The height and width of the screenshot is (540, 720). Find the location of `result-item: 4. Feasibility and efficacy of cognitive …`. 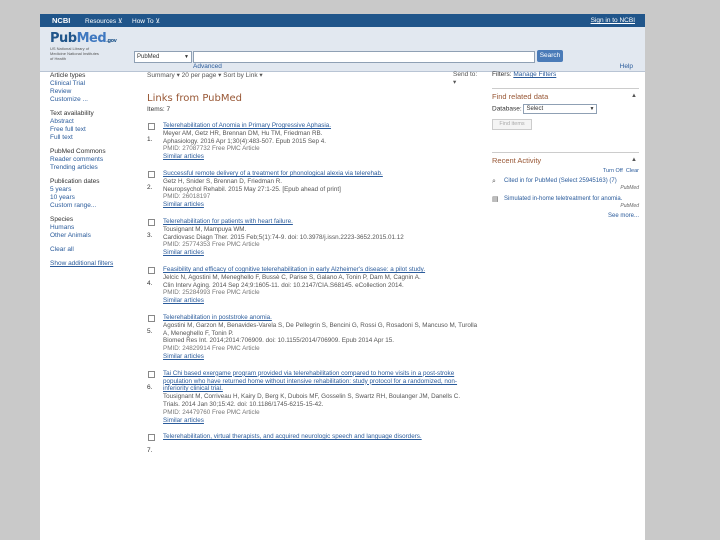

result-item: 4. Feasibility and efficacy of cognitive … is located at coordinates (314, 285).